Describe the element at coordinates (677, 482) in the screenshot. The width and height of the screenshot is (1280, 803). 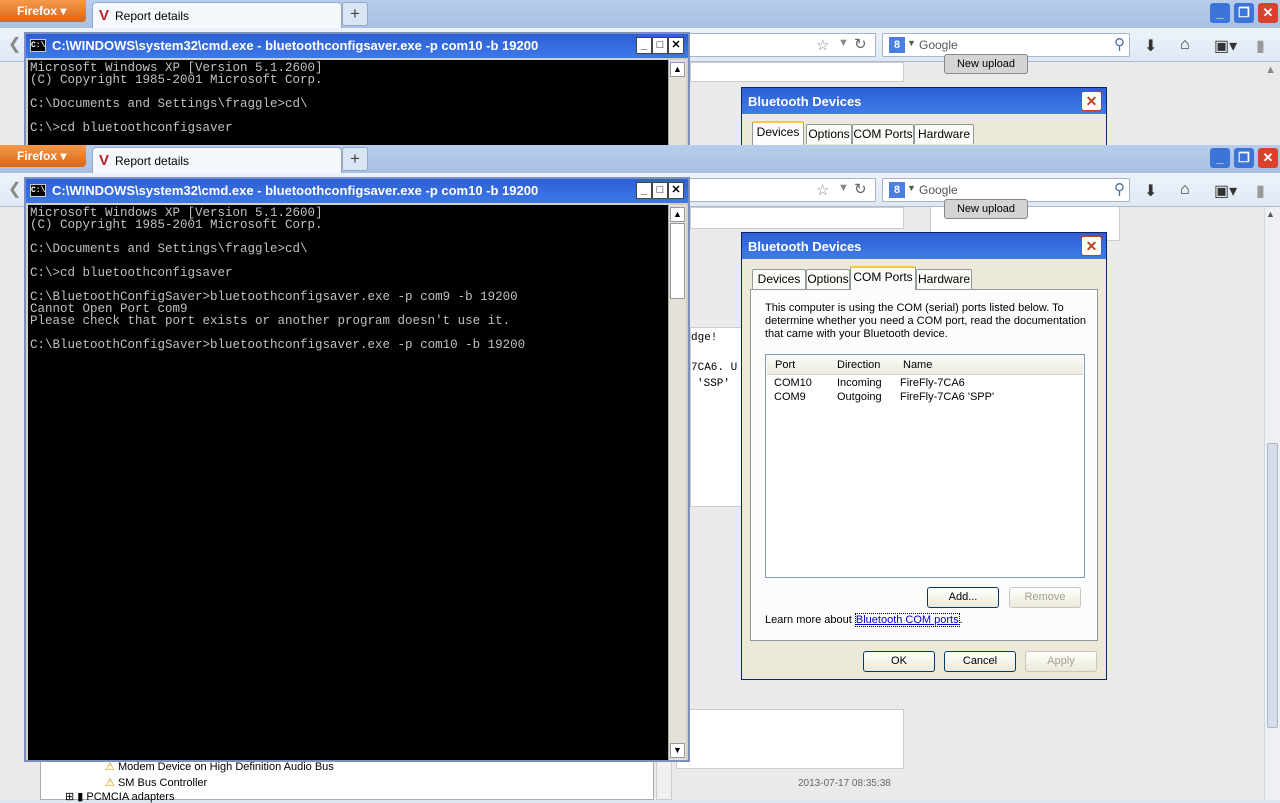
I see `cmd-scrollbar: ▲ ▼` at that location.